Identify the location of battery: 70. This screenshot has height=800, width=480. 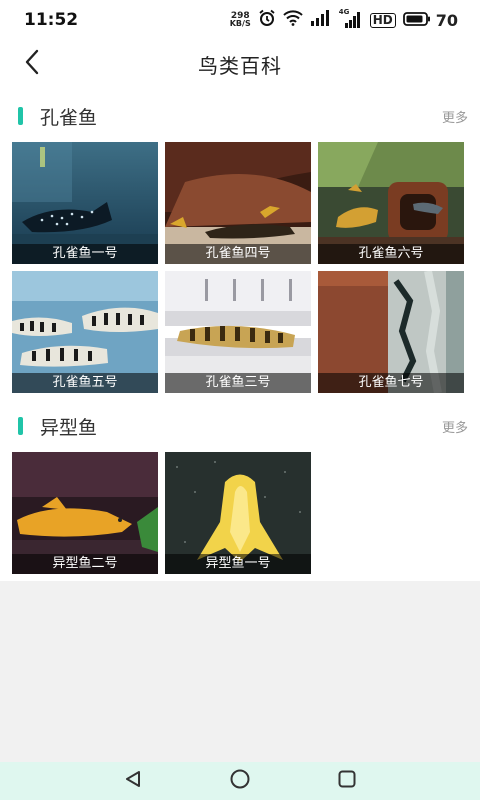
(430, 20).